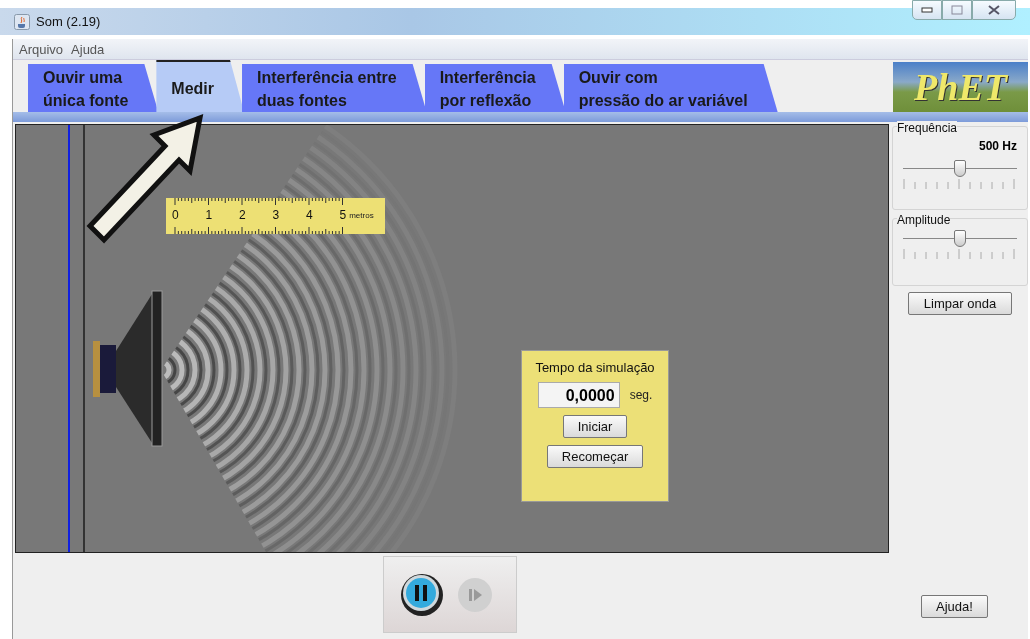 The height and width of the screenshot is (639, 1030). What do you see at coordinates (578, 395) in the screenshot?
I see `time-field: 0,0000` at bounding box center [578, 395].